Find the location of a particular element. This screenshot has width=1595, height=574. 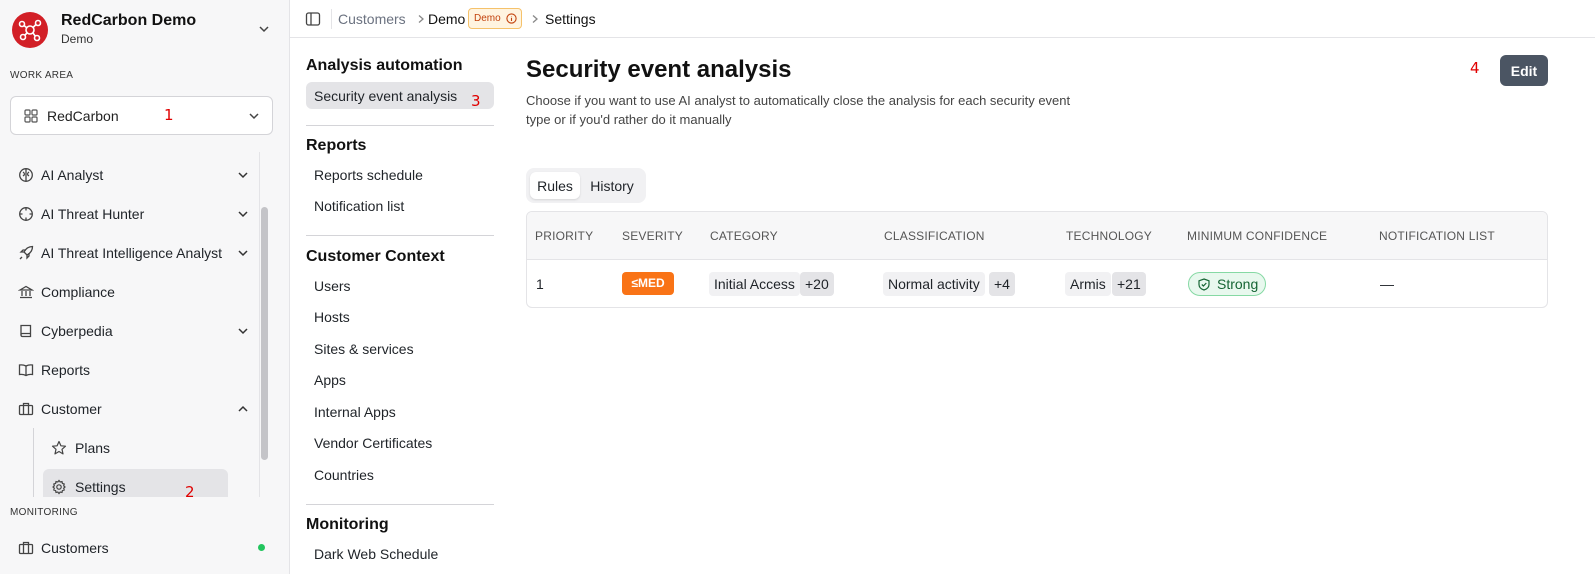

sidebar-item-label: Cyberpedia is located at coordinates (77, 331).